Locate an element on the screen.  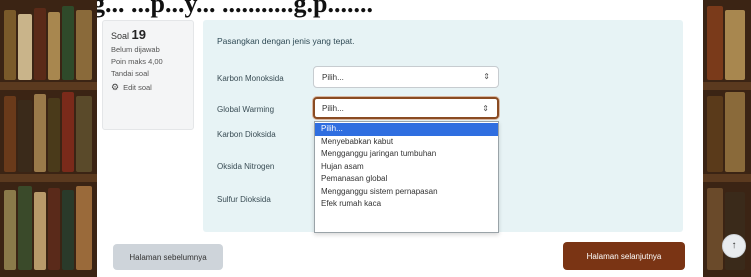
match-select-2: Pilih... ⇕ is located at coordinates (406, 108).